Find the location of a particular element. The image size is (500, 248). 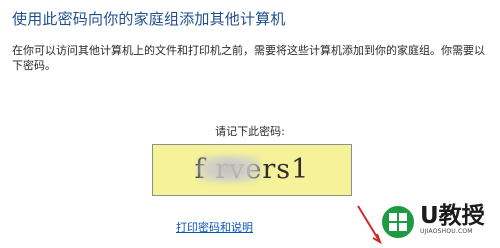

print-password-link: 打印密码和说明 is located at coordinates (214, 227).